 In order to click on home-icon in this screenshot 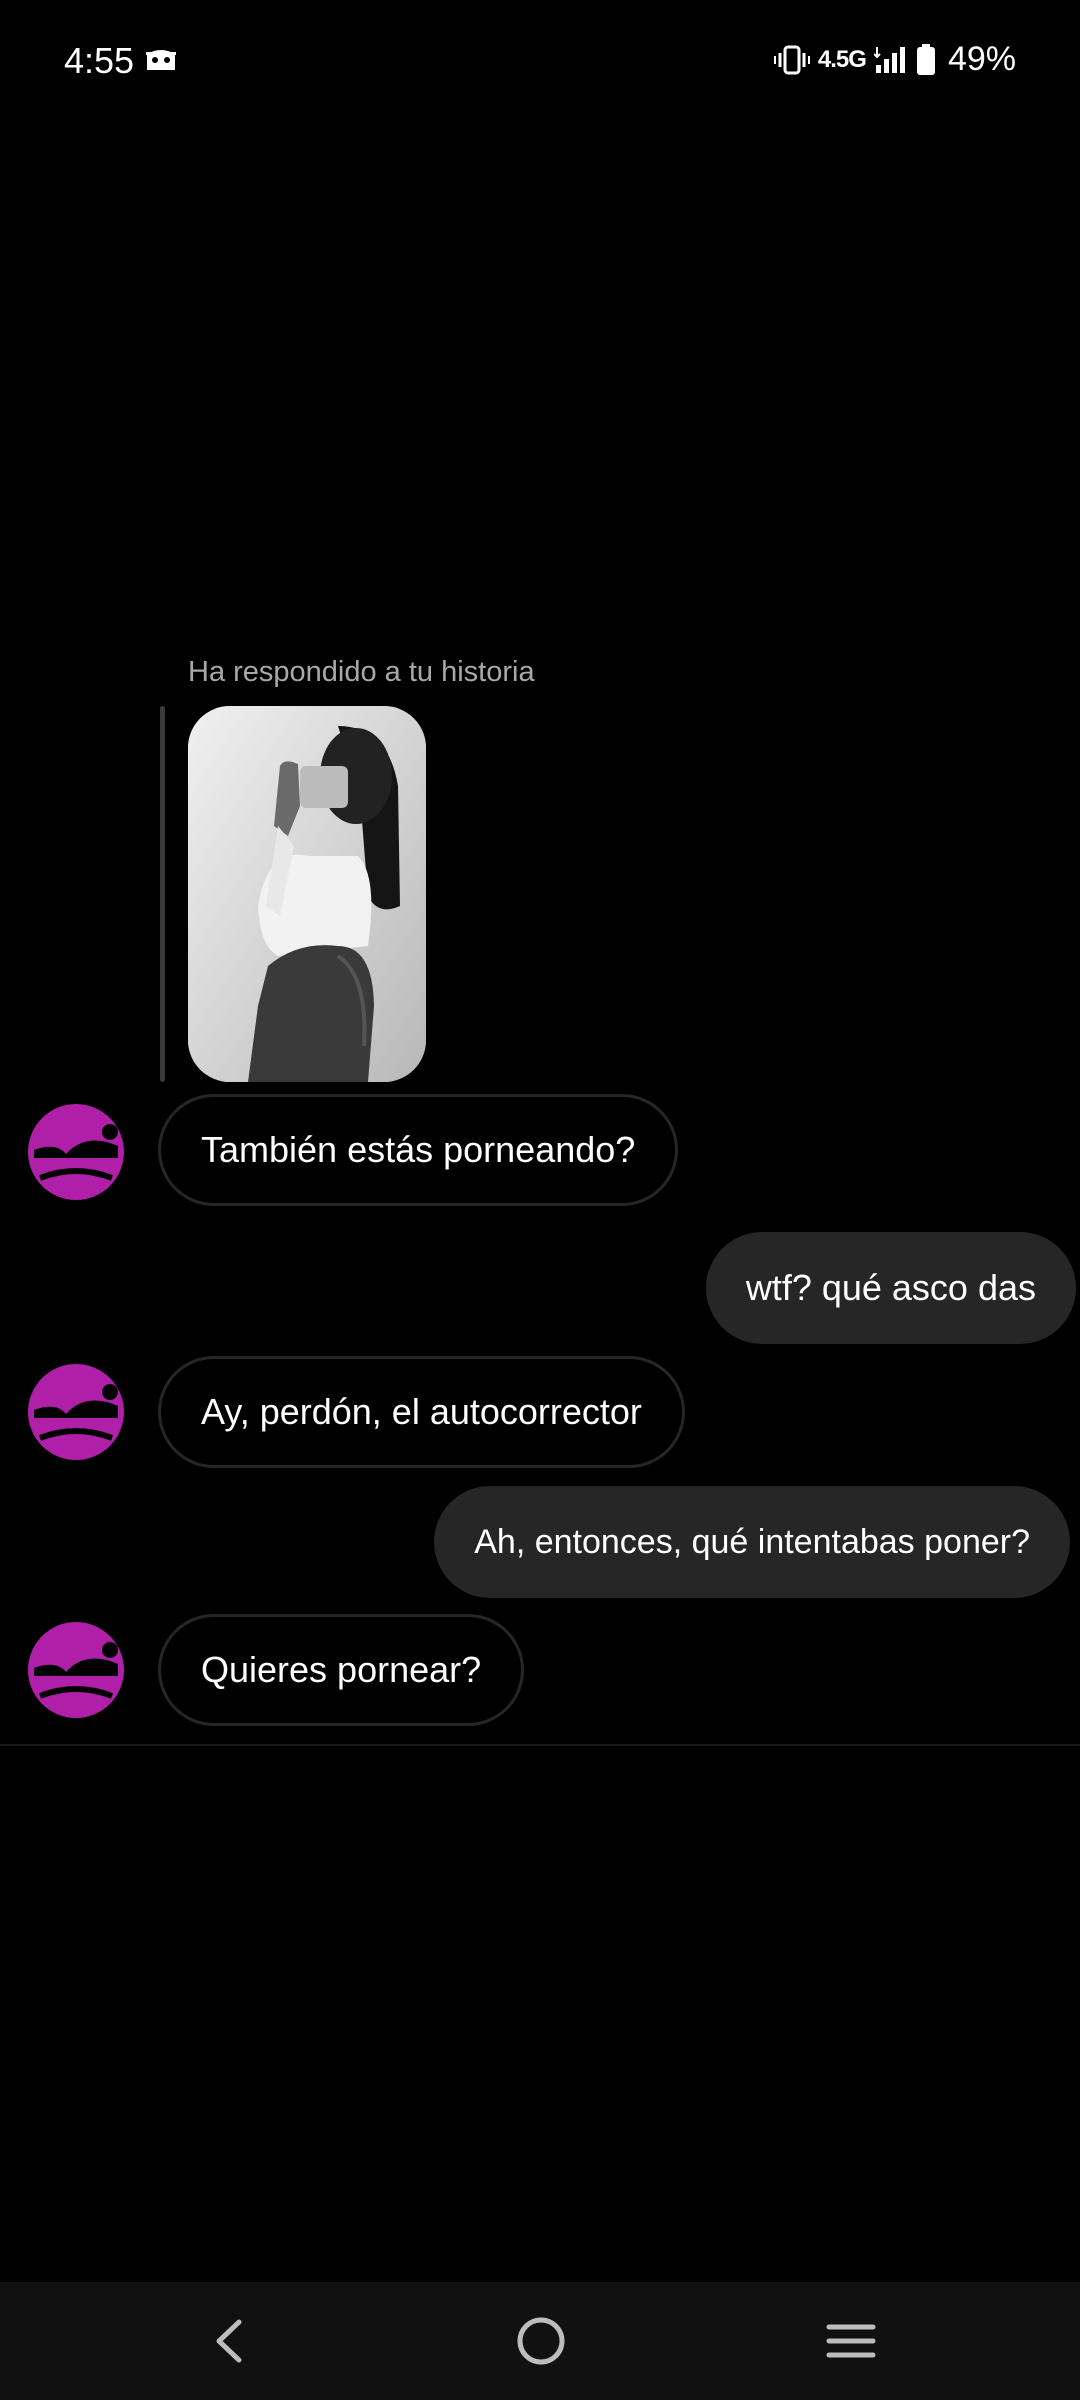, I will do `click(541, 2341)`.